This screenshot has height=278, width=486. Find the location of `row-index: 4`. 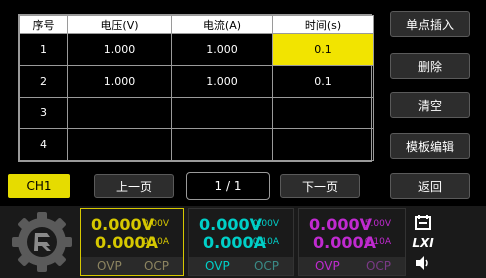

row-index: 4 is located at coordinates (43, 144).